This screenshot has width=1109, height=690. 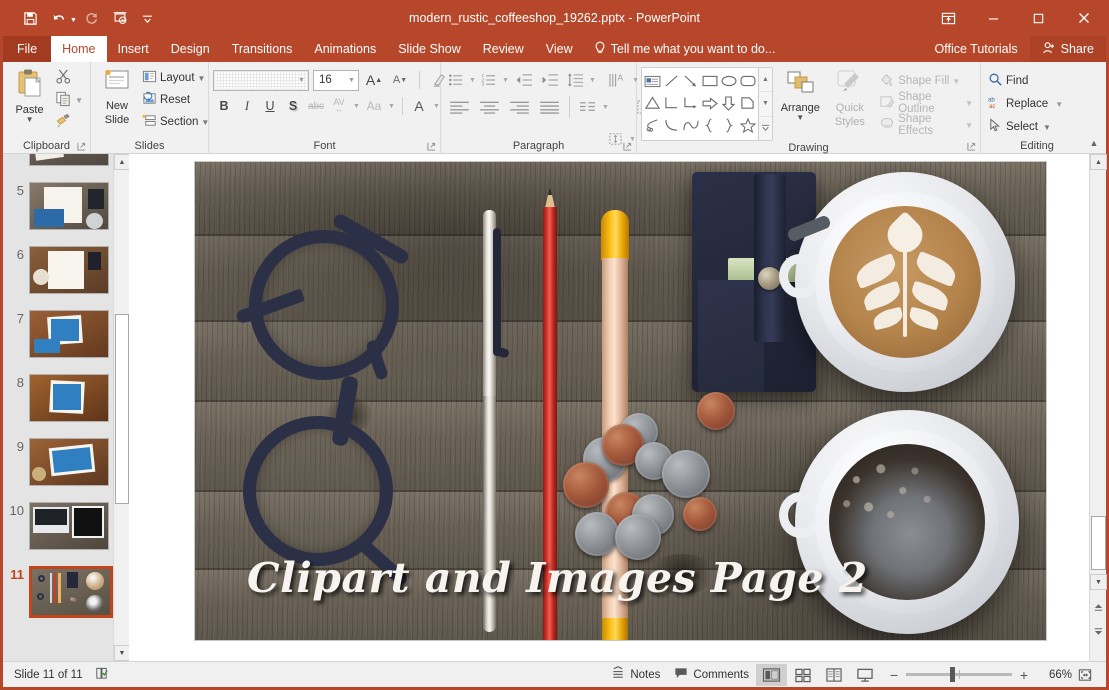 I want to click on notes-button: Notes, so click(x=635, y=675).